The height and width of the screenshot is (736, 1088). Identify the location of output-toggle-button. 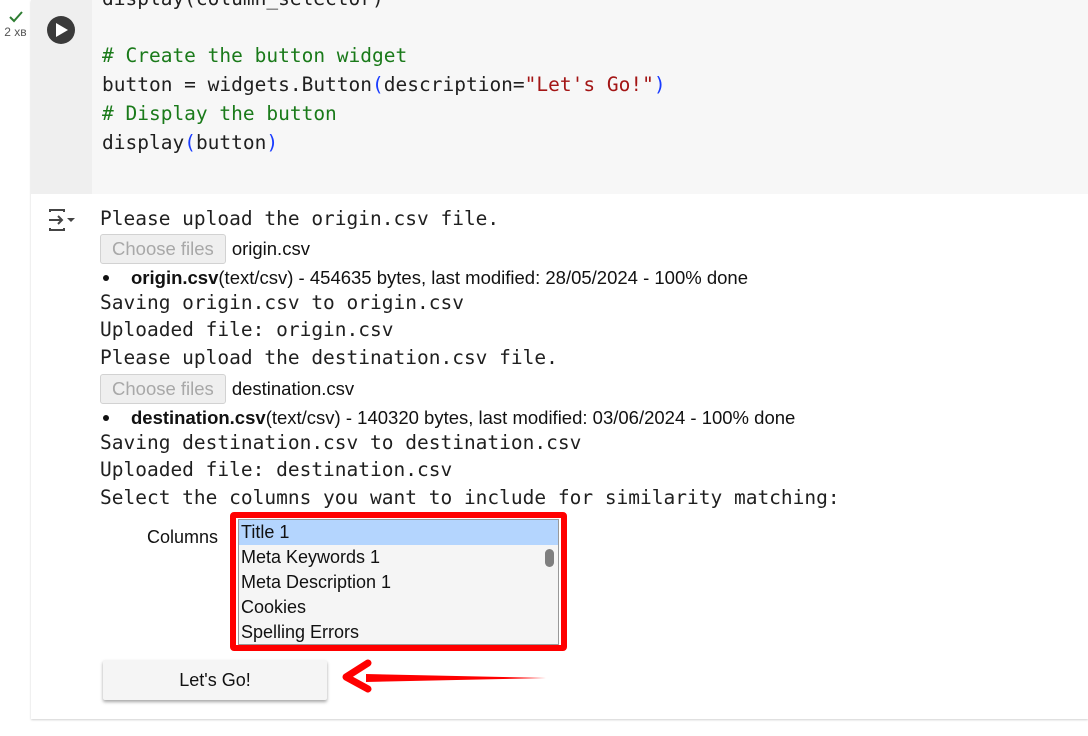
(62, 220).